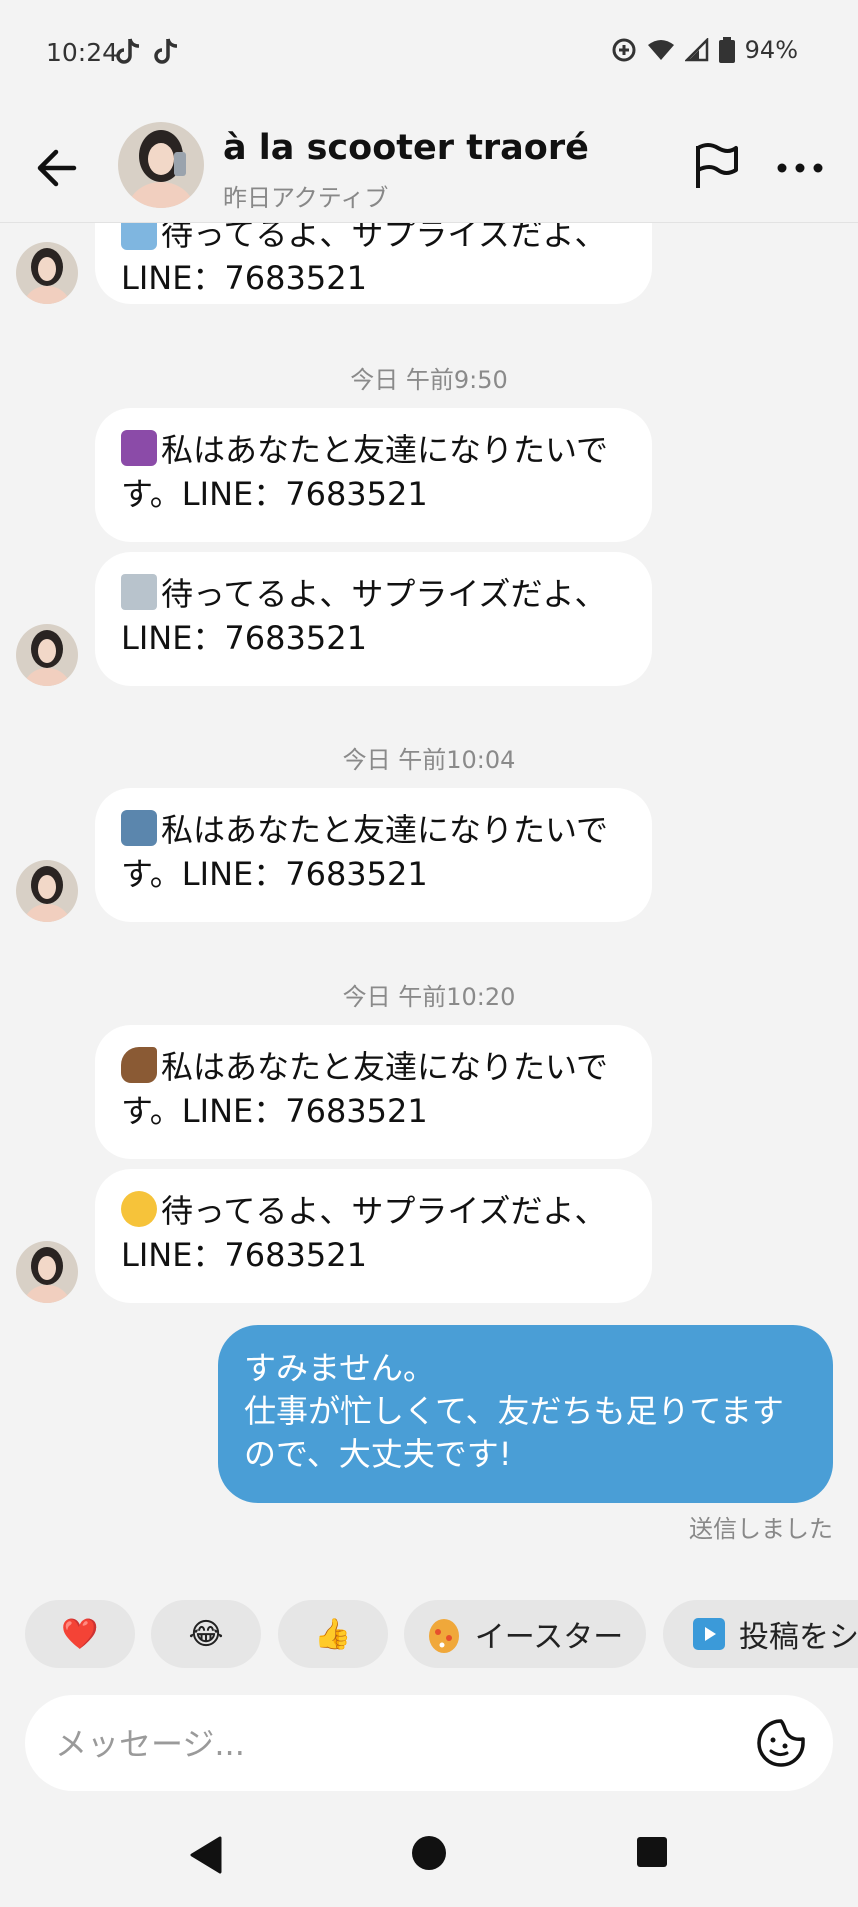  I want to click on reaction-thumbs-up: 👍, so click(333, 1634).